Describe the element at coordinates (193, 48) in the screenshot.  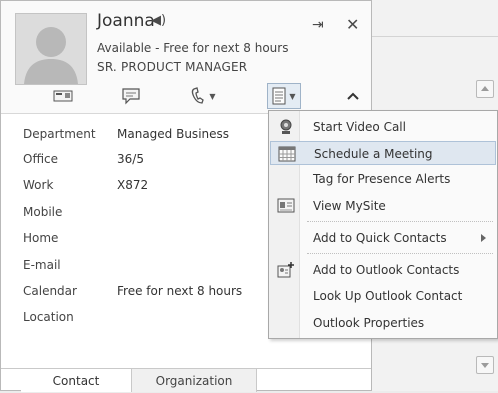
I see `presence-status: Available - Free for next 8 hours` at that location.